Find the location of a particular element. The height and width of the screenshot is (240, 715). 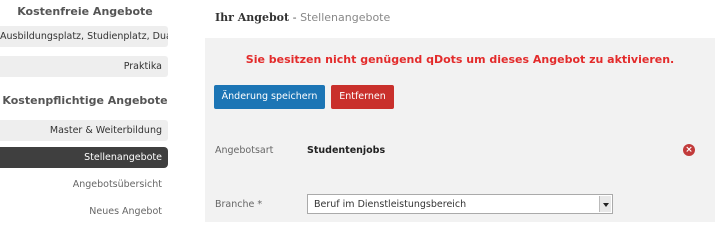

sidebar-item-stellenangebote: Stellenangebote is located at coordinates (84, 157).